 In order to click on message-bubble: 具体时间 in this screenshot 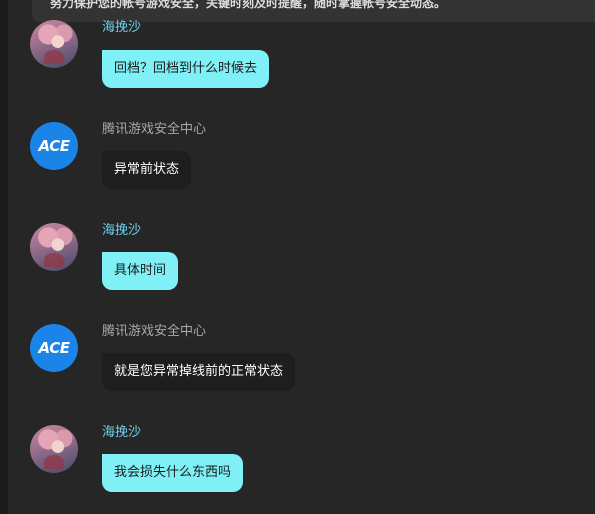, I will do `click(140, 271)`.